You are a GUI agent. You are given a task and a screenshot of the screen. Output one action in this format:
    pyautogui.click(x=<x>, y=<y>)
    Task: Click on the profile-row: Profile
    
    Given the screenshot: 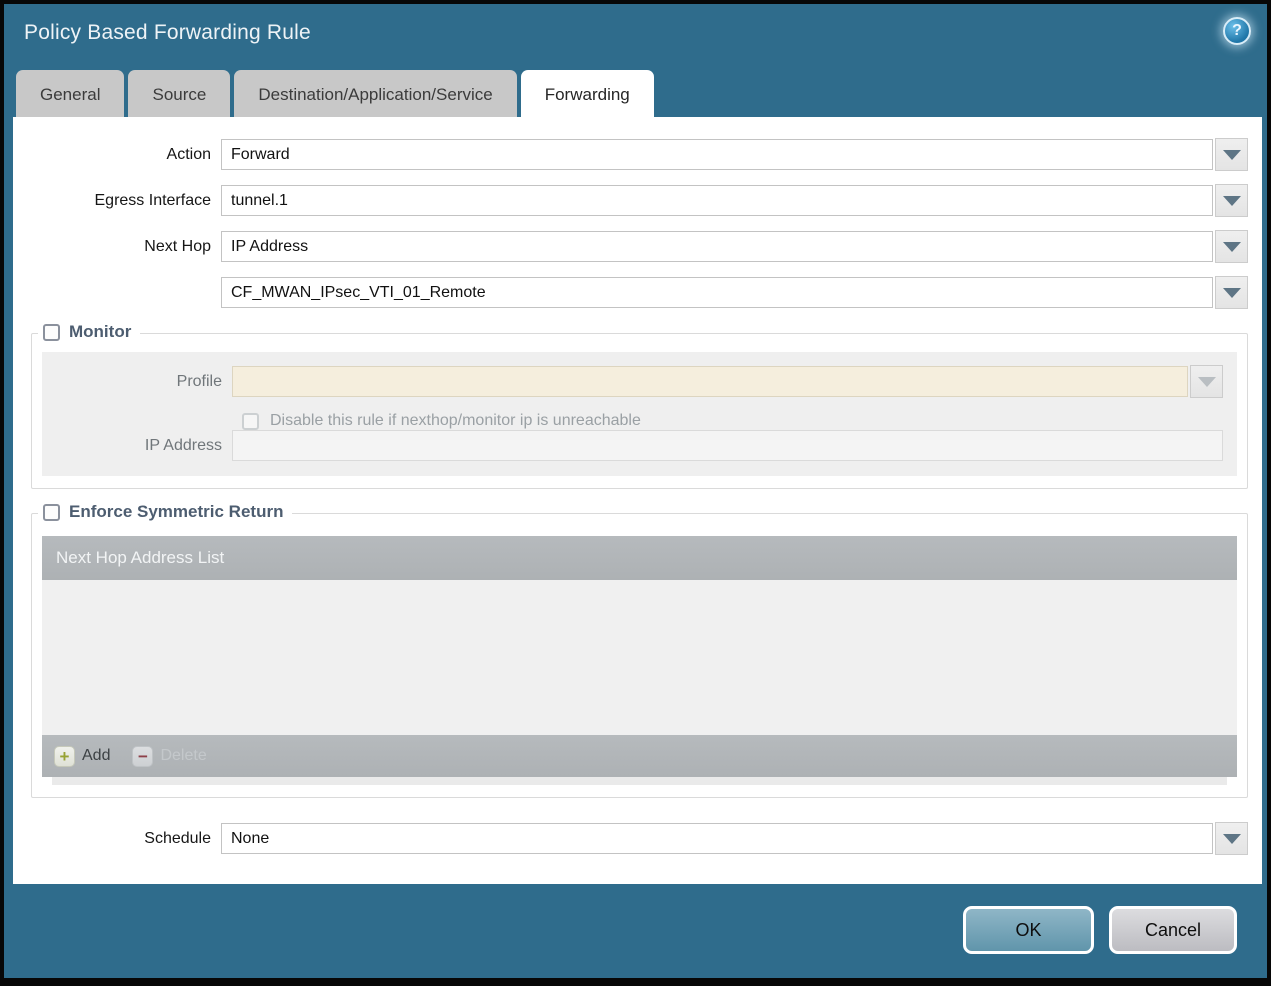 What is the action you would take?
    pyautogui.click(x=632, y=381)
    